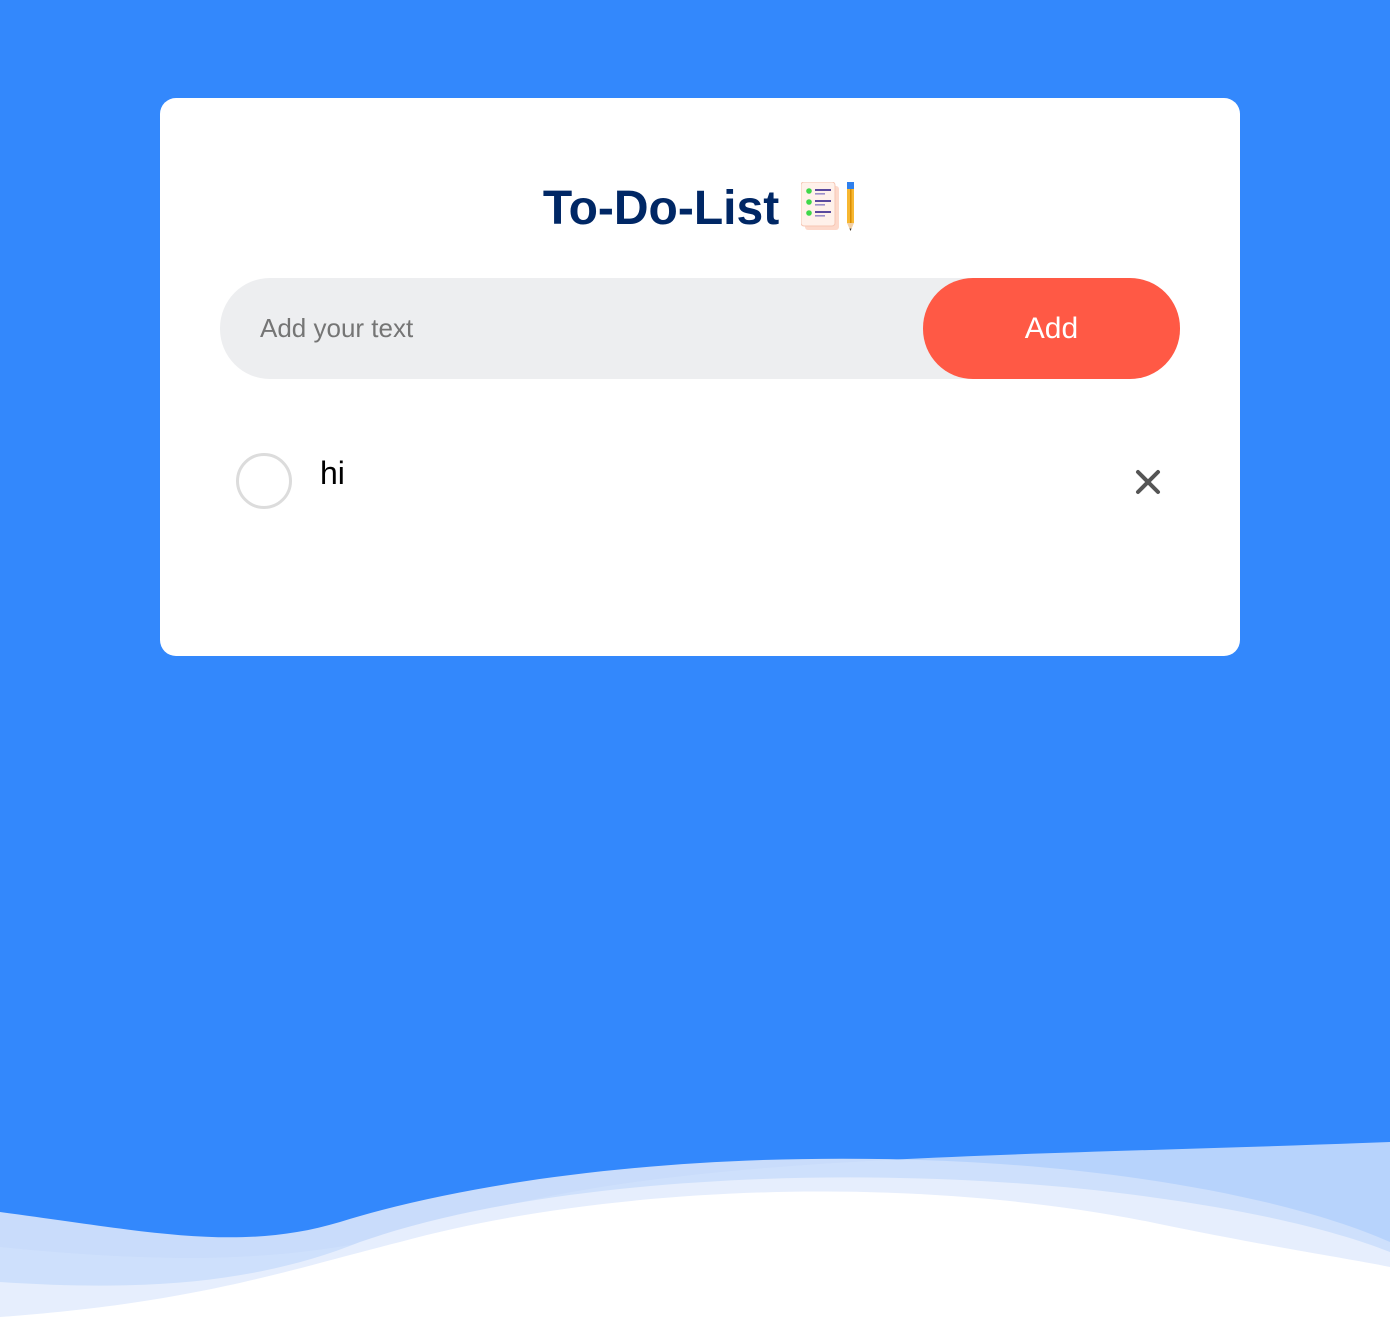  What do you see at coordinates (695, 1242) in the screenshot?
I see `background-wave` at bounding box center [695, 1242].